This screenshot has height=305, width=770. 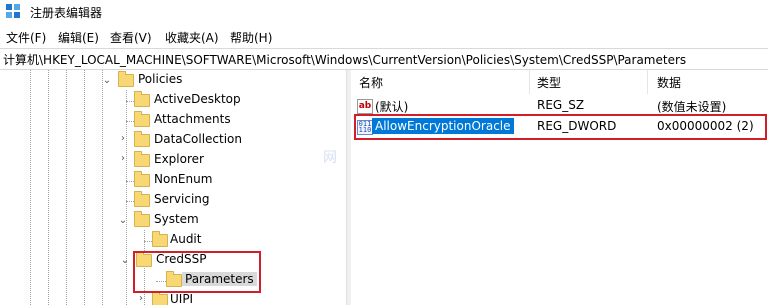 I want to click on menu-edit: 编辑(E), so click(x=78, y=37).